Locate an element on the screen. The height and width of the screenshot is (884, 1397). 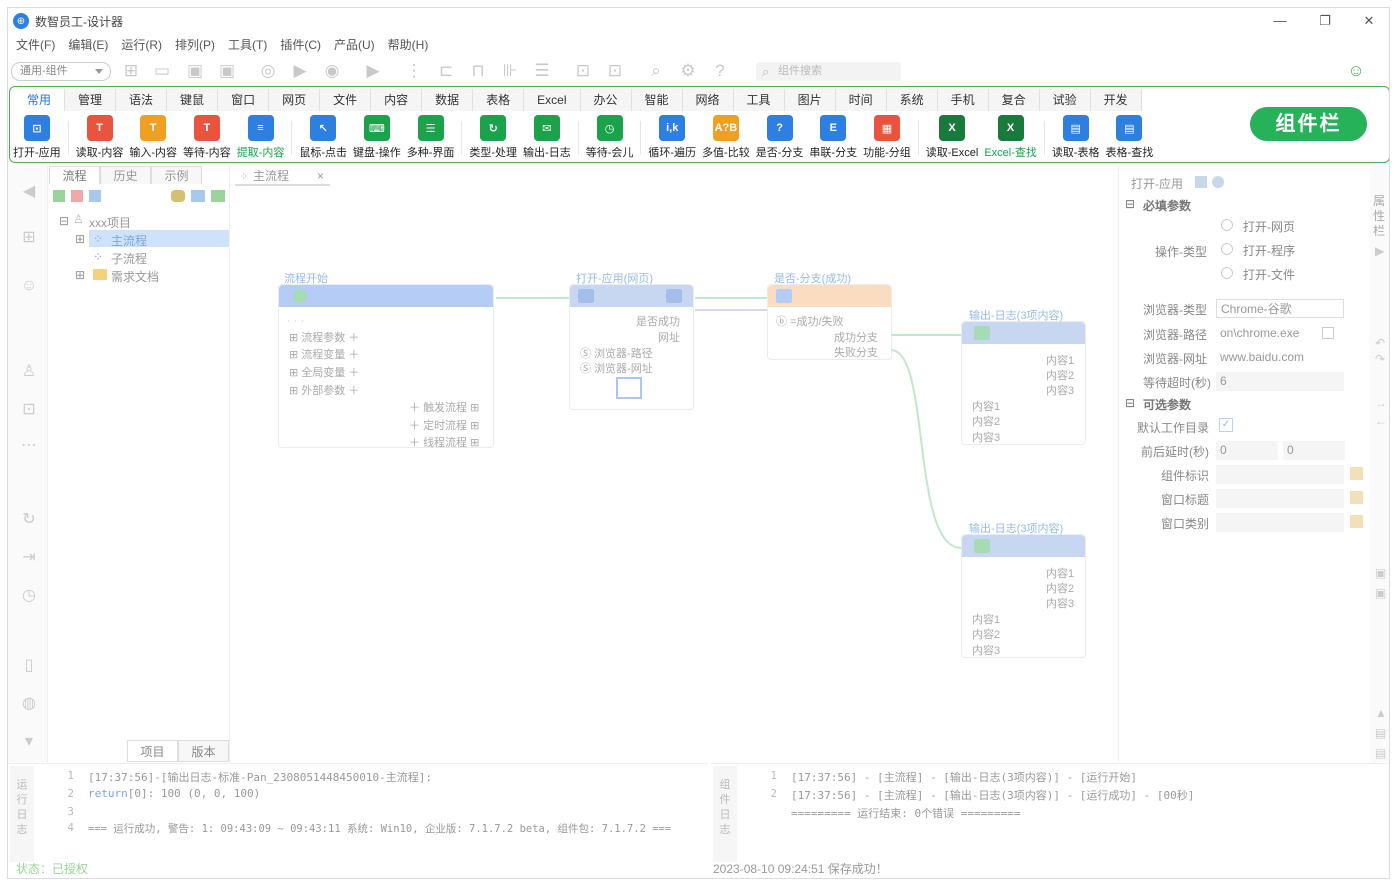
maximize-button: ❐ is located at coordinates (1325, 21).